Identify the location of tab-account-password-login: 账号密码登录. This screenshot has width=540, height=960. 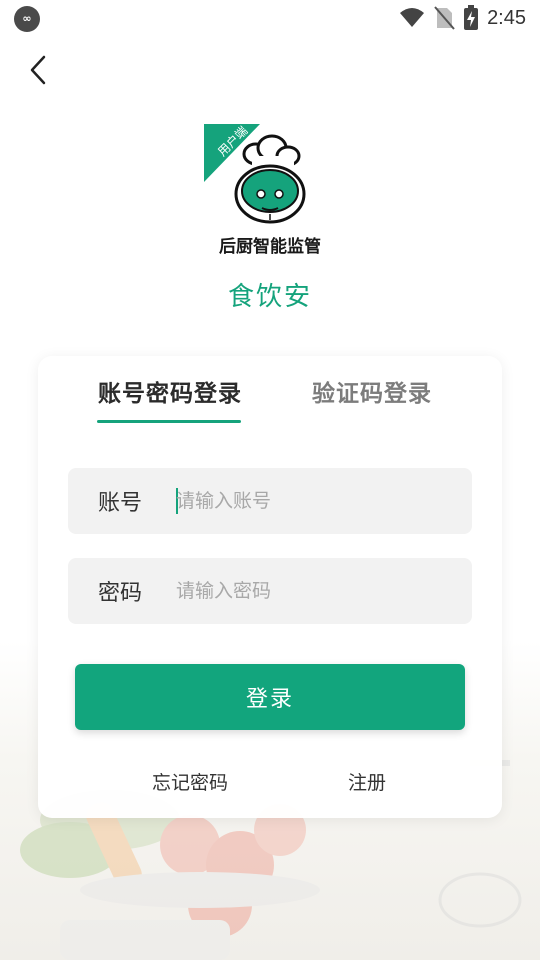
(170, 391).